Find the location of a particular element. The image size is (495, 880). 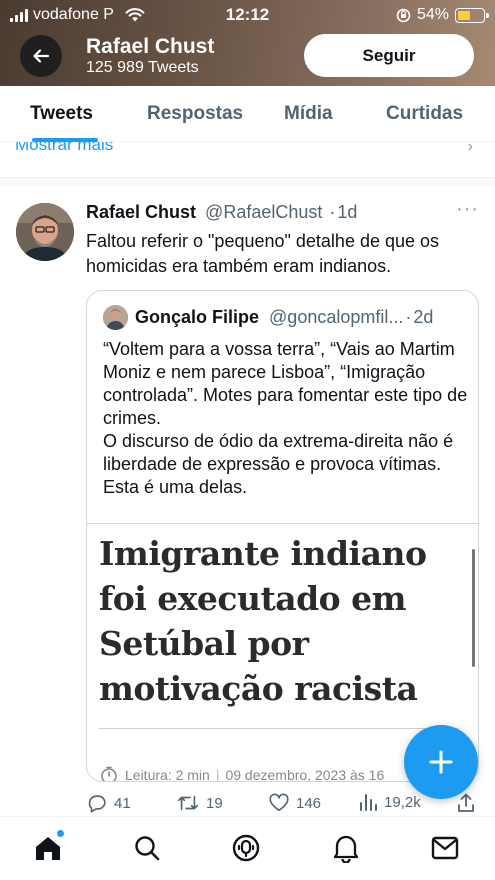

nav-home is located at coordinates (48, 847).